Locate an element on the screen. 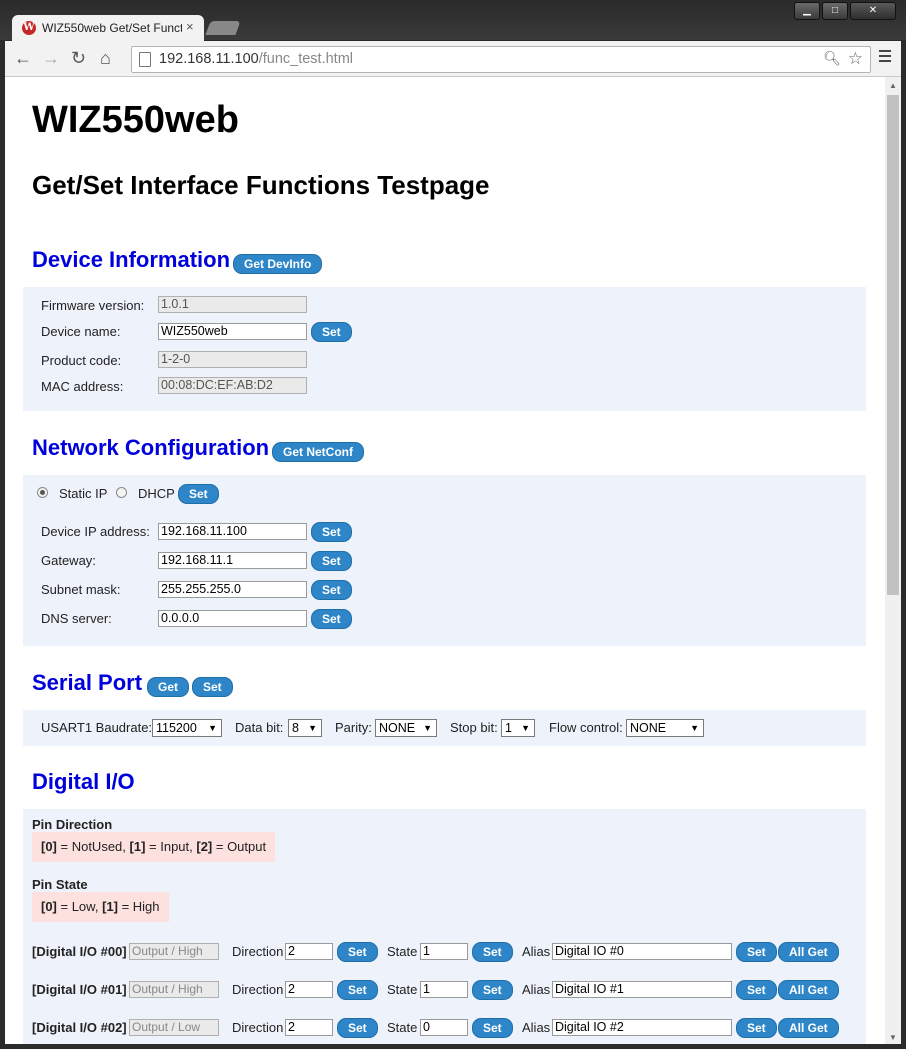 The image size is (906, 1049). scroll-up-arrow-icon: ▲ is located at coordinates (893, 85).